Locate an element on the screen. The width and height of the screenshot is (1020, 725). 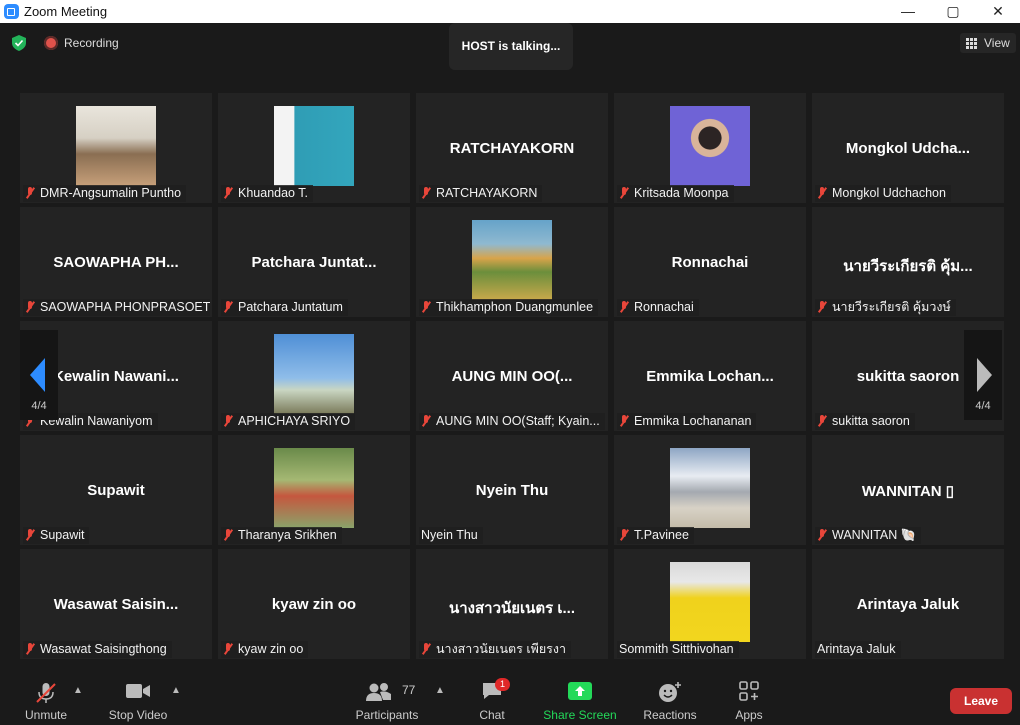
share-screen-button: Share Screen is located at coordinates (580, 697).